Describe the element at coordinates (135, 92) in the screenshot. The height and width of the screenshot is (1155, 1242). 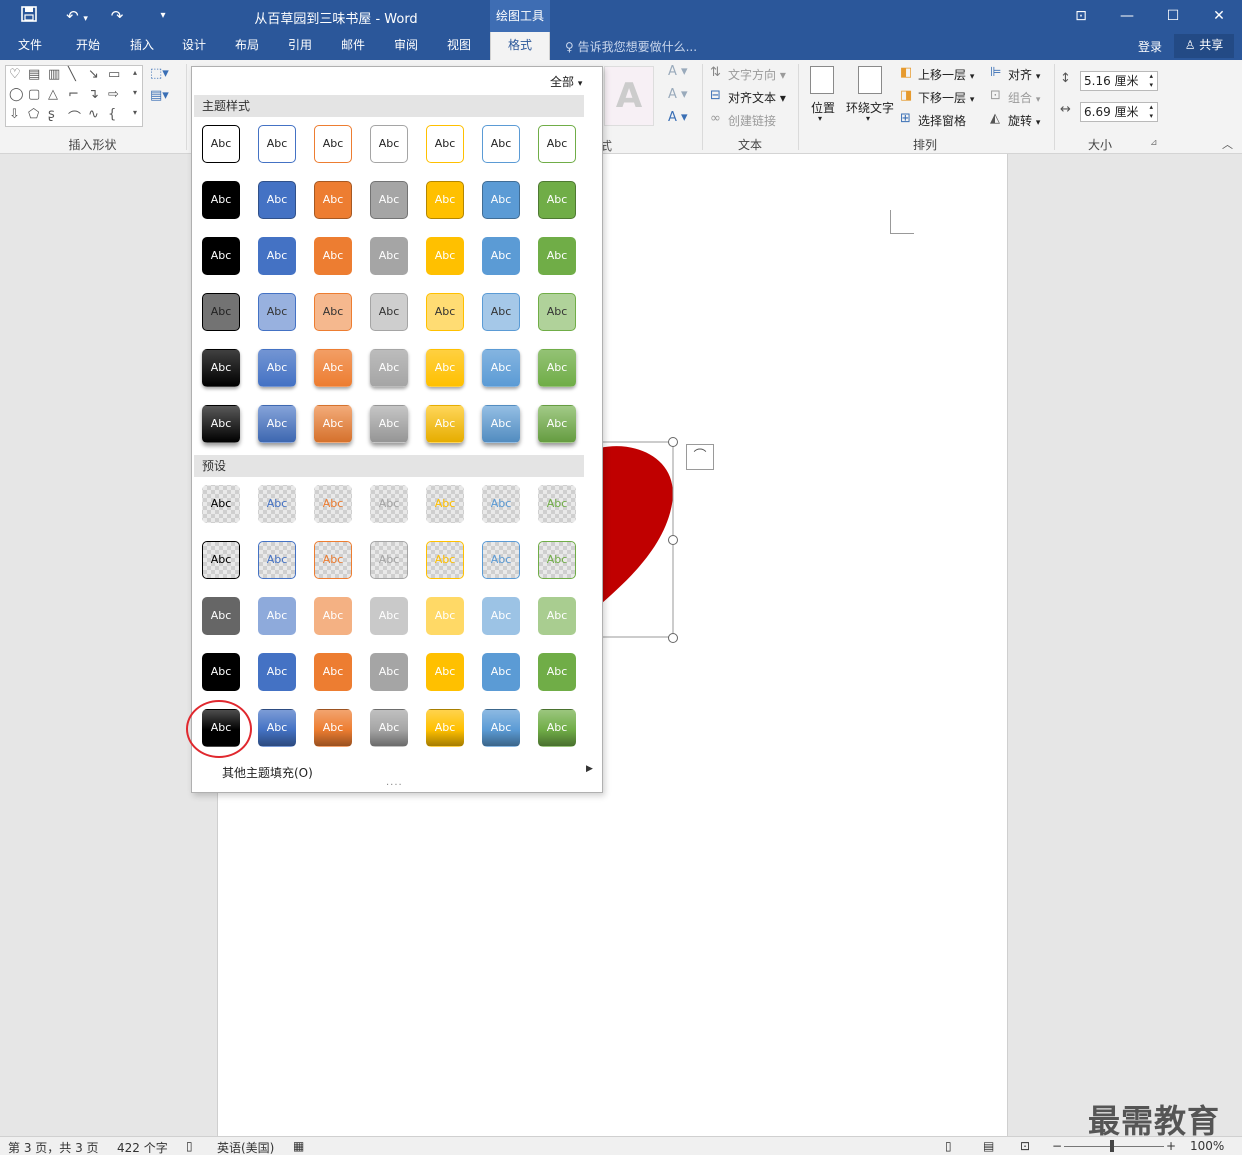
I see `gallery-scroll-down-icon: ▾` at that location.